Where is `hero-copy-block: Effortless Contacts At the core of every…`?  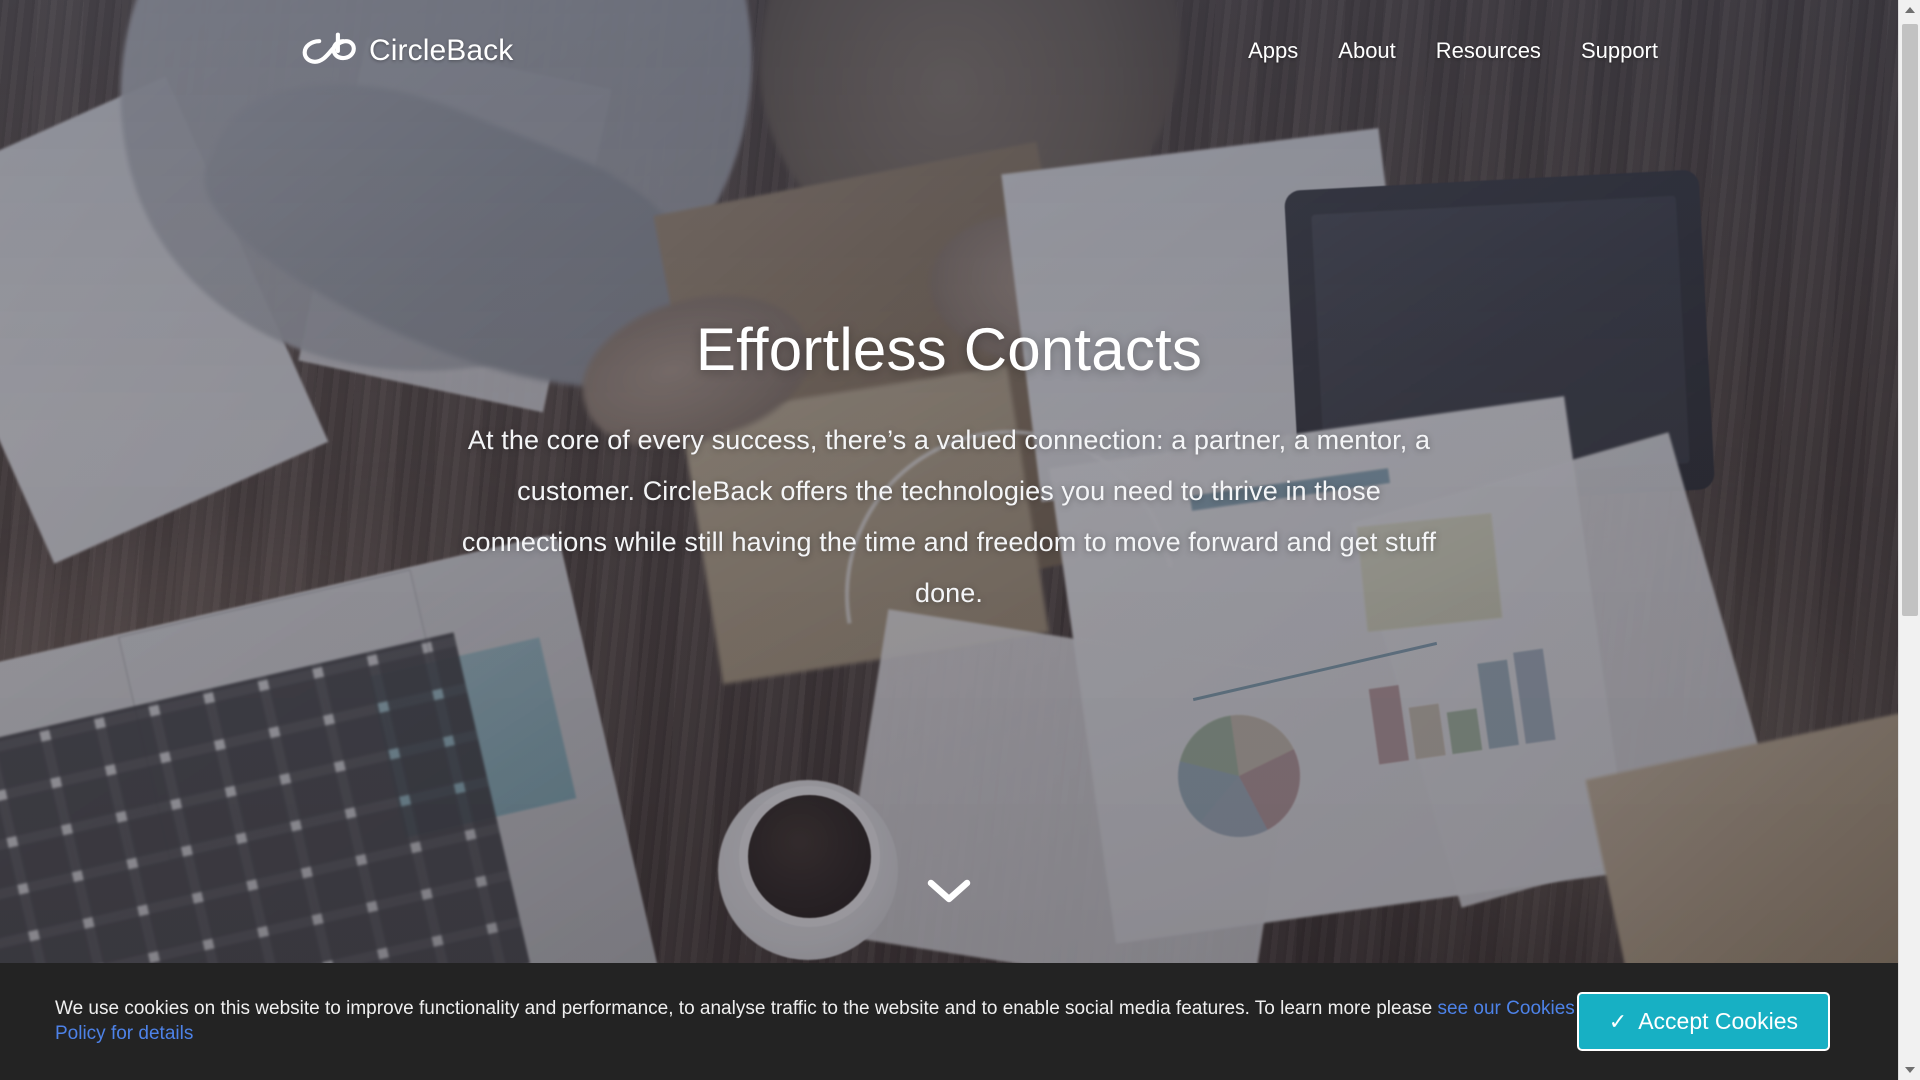 hero-copy-block: Effortless Contacts At the core of every… is located at coordinates (949, 467).